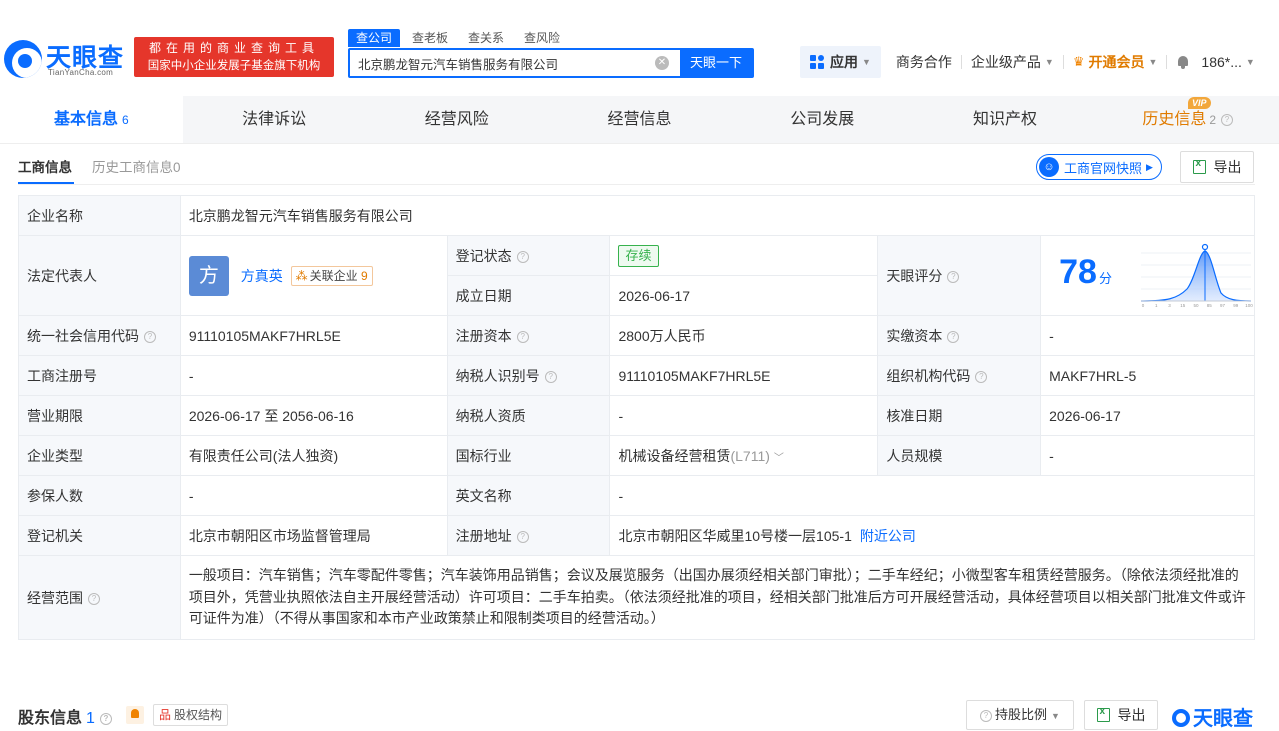 The width and height of the screenshot is (1279, 731). I want to click on tab-intellectual-property: 知识产权, so click(1005, 119).